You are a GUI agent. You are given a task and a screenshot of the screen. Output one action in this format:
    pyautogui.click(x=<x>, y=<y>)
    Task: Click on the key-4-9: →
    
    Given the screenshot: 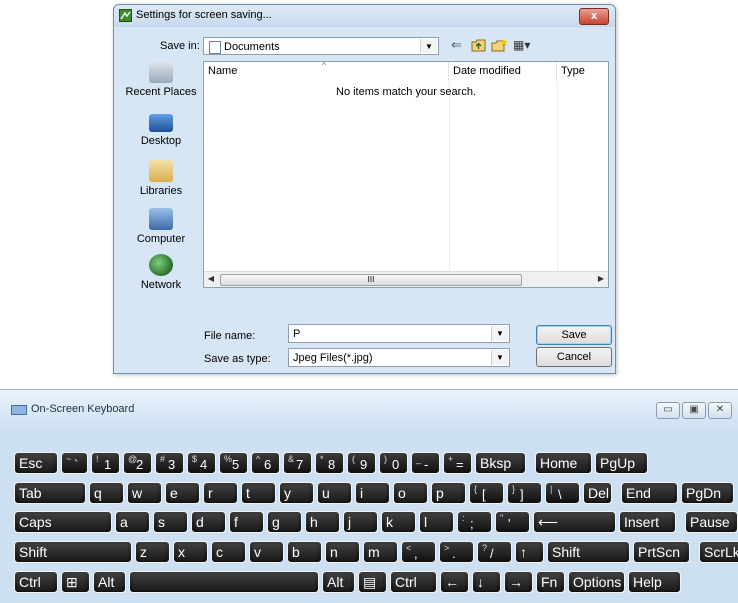 What is the action you would take?
    pyautogui.click(x=518, y=582)
    